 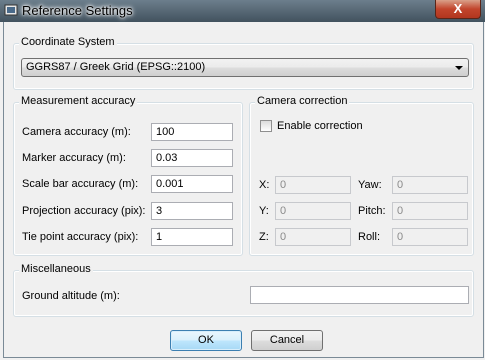 I want to click on x-input: 0, so click(x=313, y=185).